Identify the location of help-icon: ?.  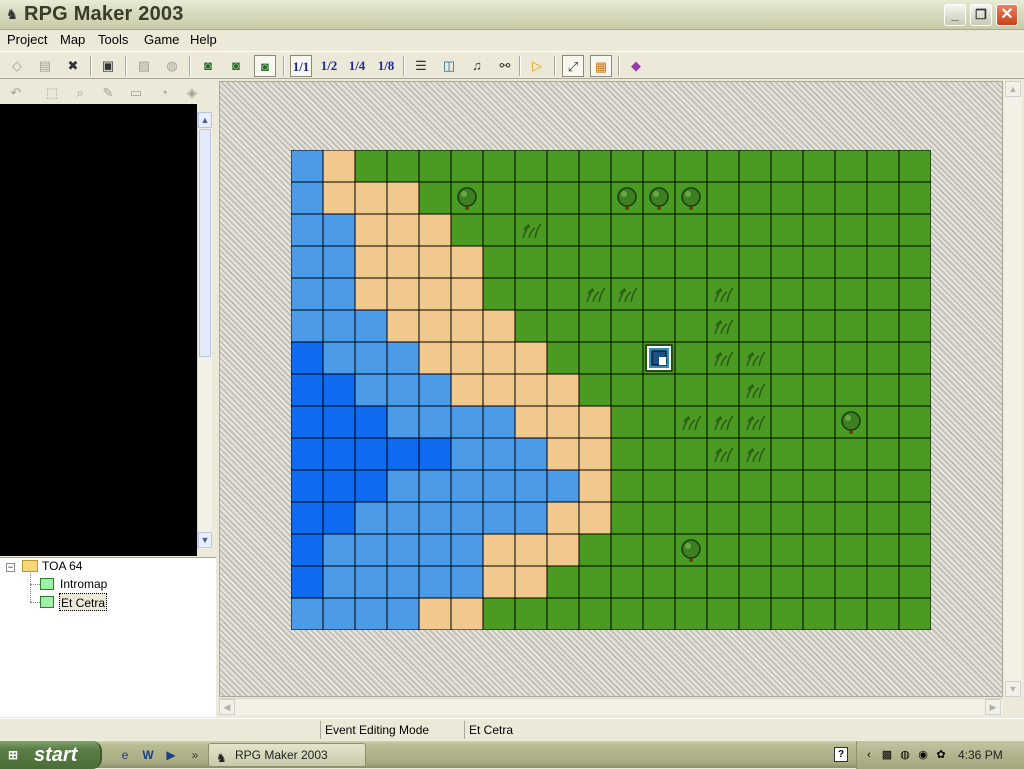
(841, 754).